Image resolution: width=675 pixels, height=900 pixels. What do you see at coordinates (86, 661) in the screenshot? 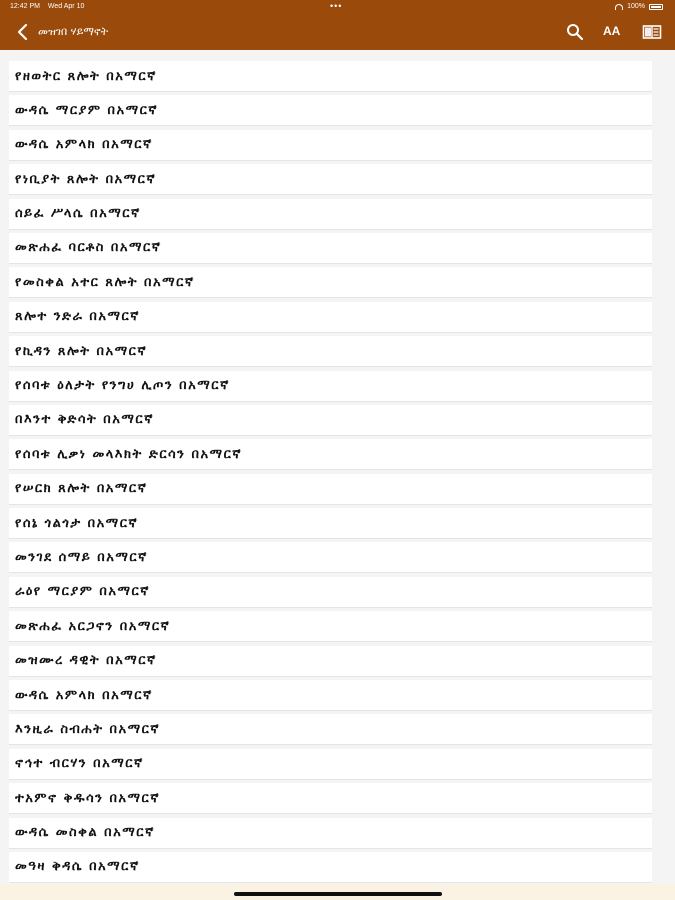
I see `list-item-label: መዝሙረ ዳዊት በአማርኛ` at bounding box center [86, 661].